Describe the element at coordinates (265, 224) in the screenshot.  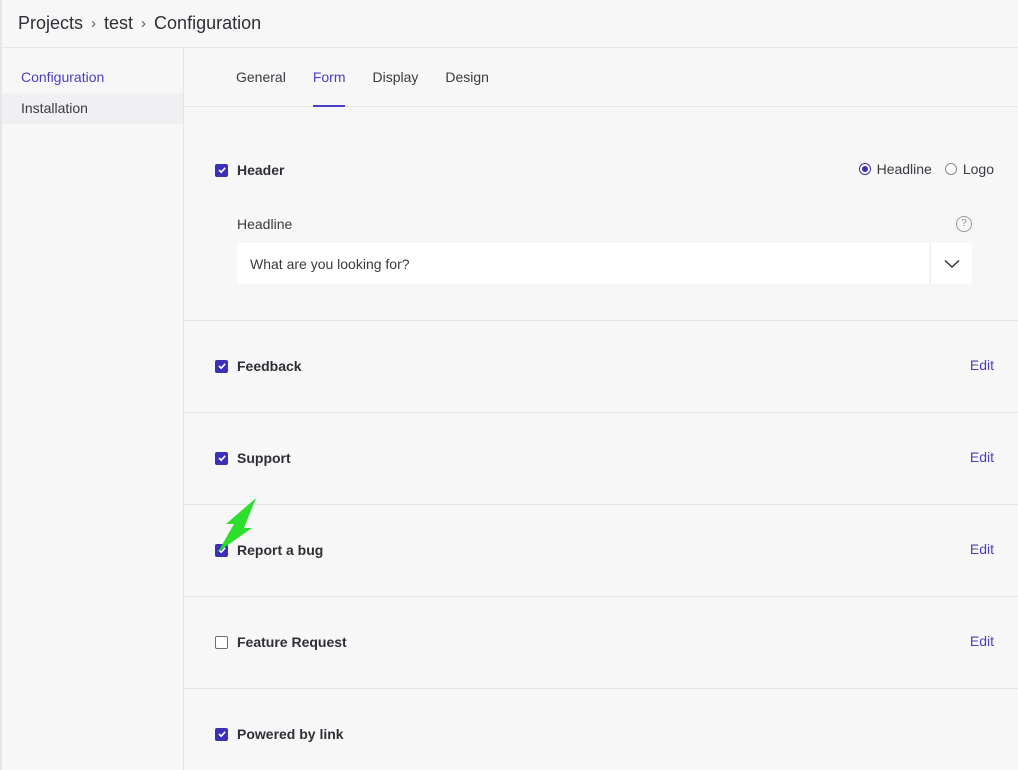
I see `headline-field-label: Headline` at that location.